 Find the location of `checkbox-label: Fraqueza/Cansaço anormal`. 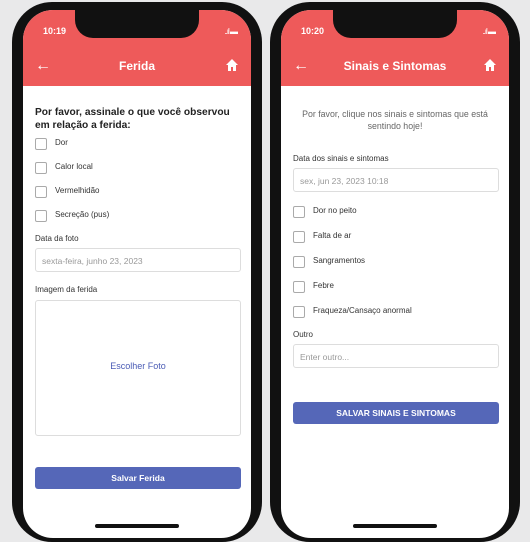

checkbox-label: Fraqueza/Cansaço anormal is located at coordinates (362, 310).